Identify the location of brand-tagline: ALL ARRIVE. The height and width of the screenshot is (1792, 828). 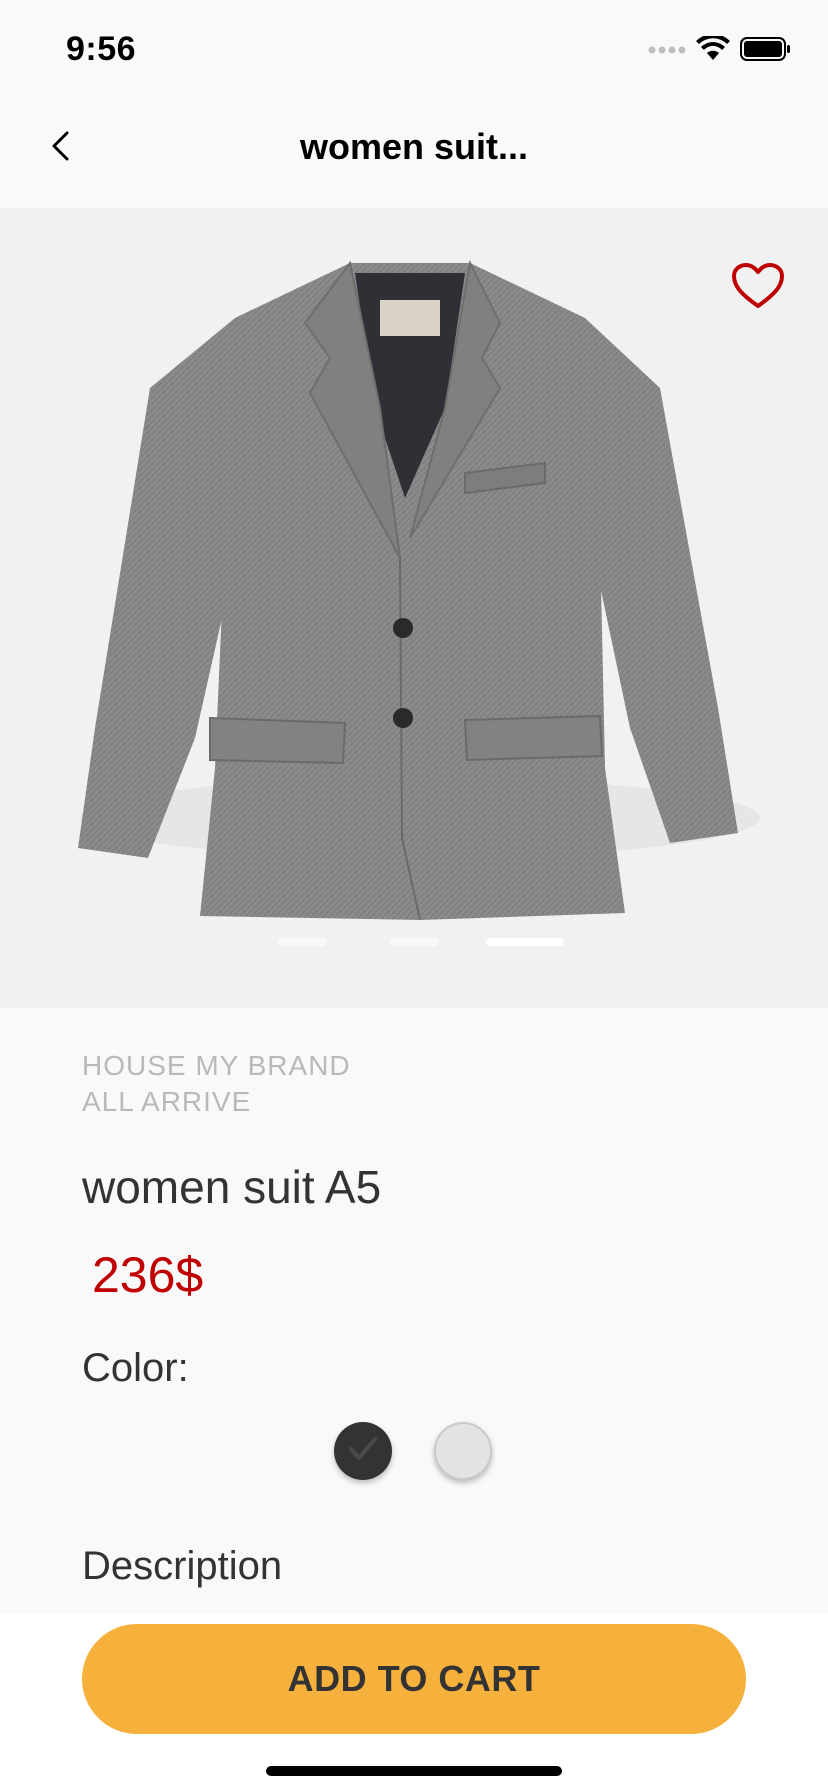
(167, 1101).